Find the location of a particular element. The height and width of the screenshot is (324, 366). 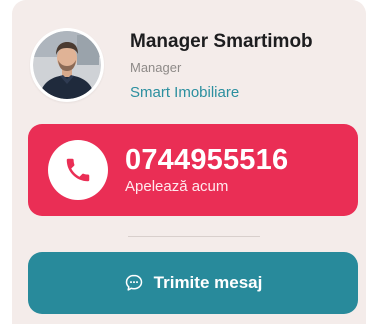

call-text: 0744955516 Apelează acum is located at coordinates (206, 170).